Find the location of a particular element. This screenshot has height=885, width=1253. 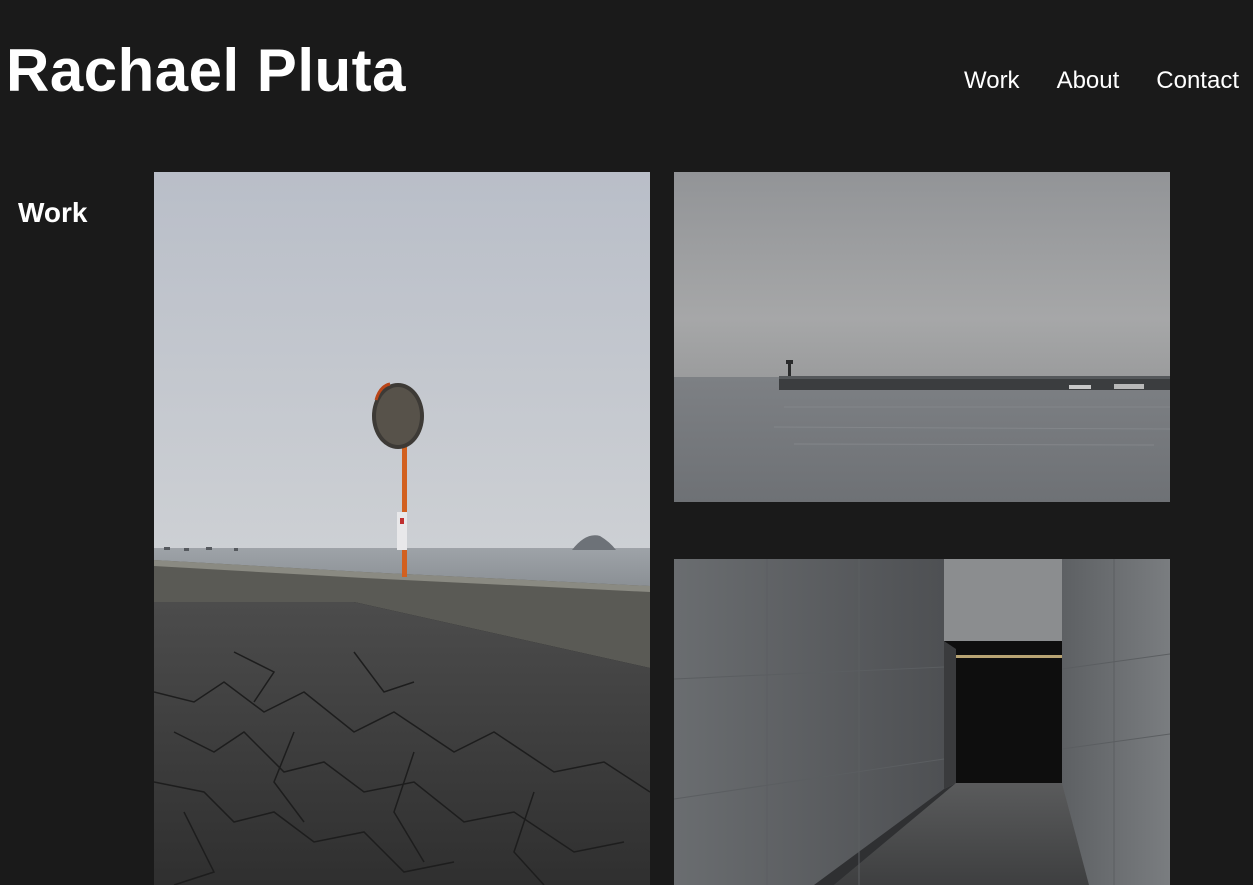

pier-photo-image is located at coordinates (922, 337).